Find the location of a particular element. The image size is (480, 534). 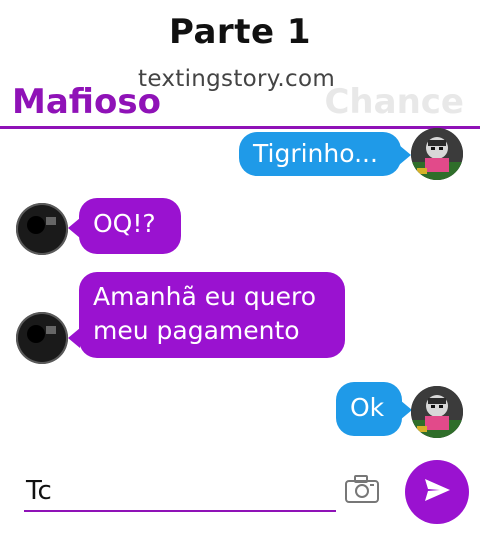

watermark: textingstory.com is located at coordinates (237, 79).